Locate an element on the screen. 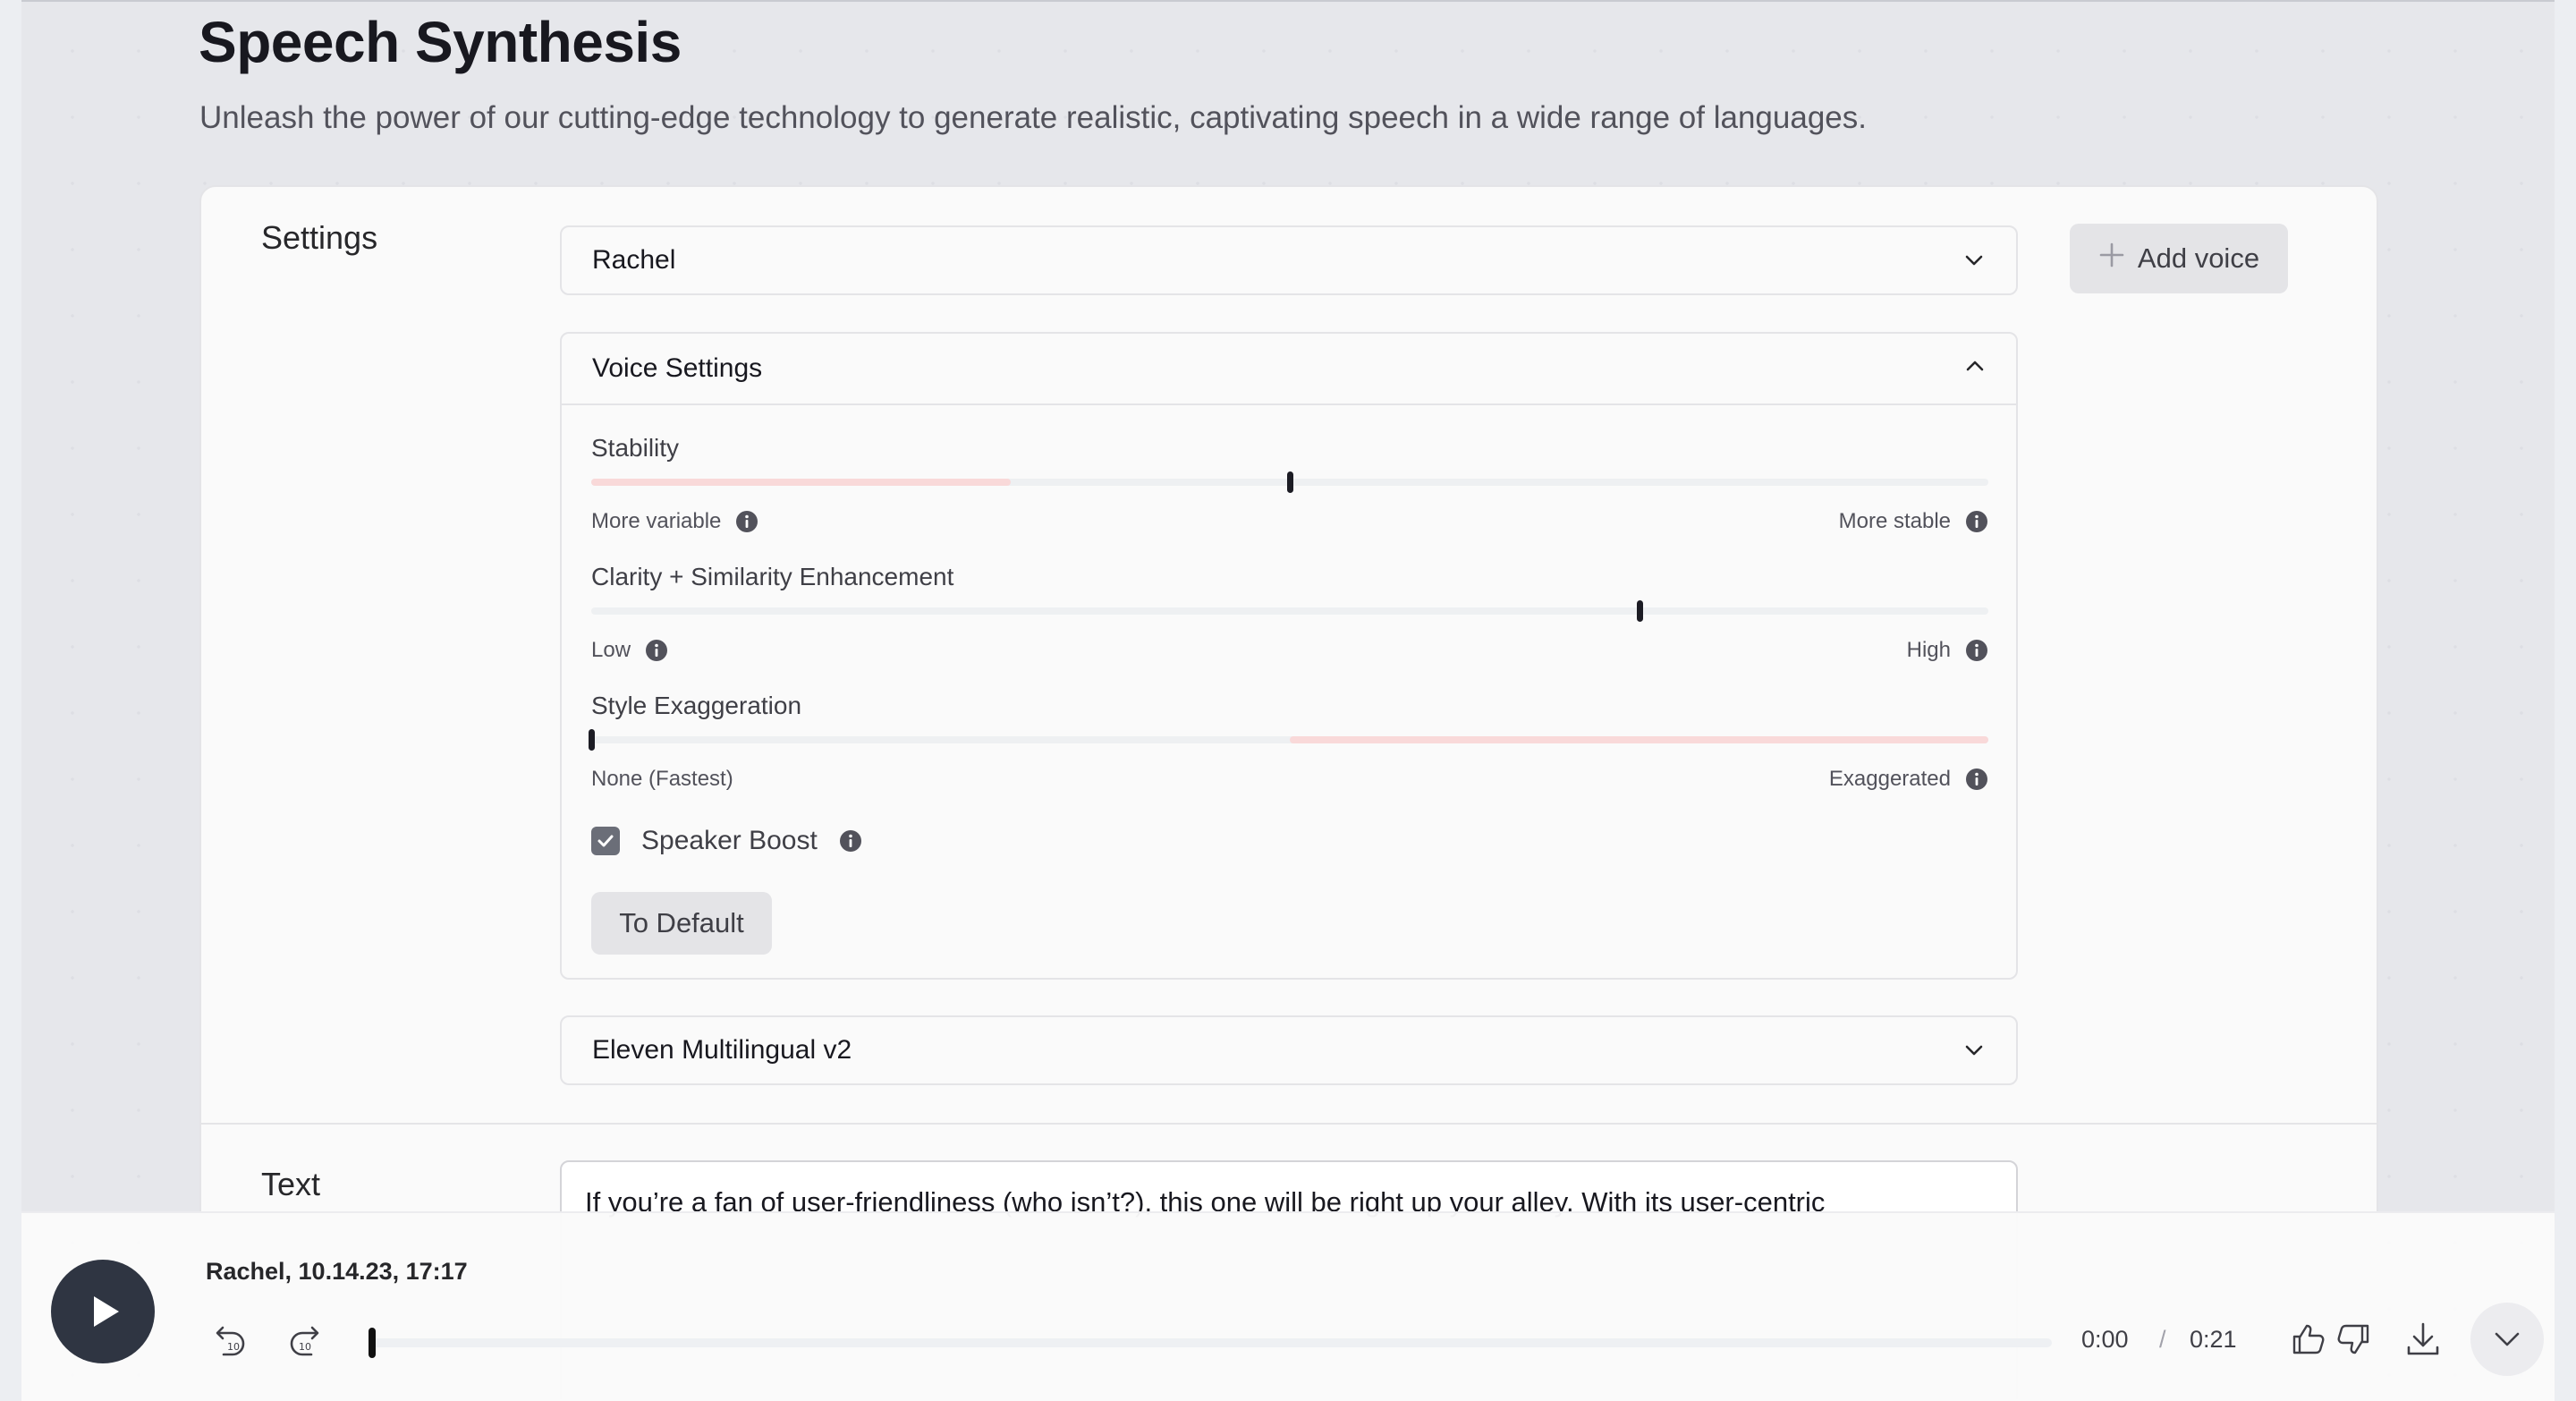 Image resolution: width=2576 pixels, height=1401 pixels. stability-slider-group: Stability More variable More stable is located at coordinates (1289, 483).